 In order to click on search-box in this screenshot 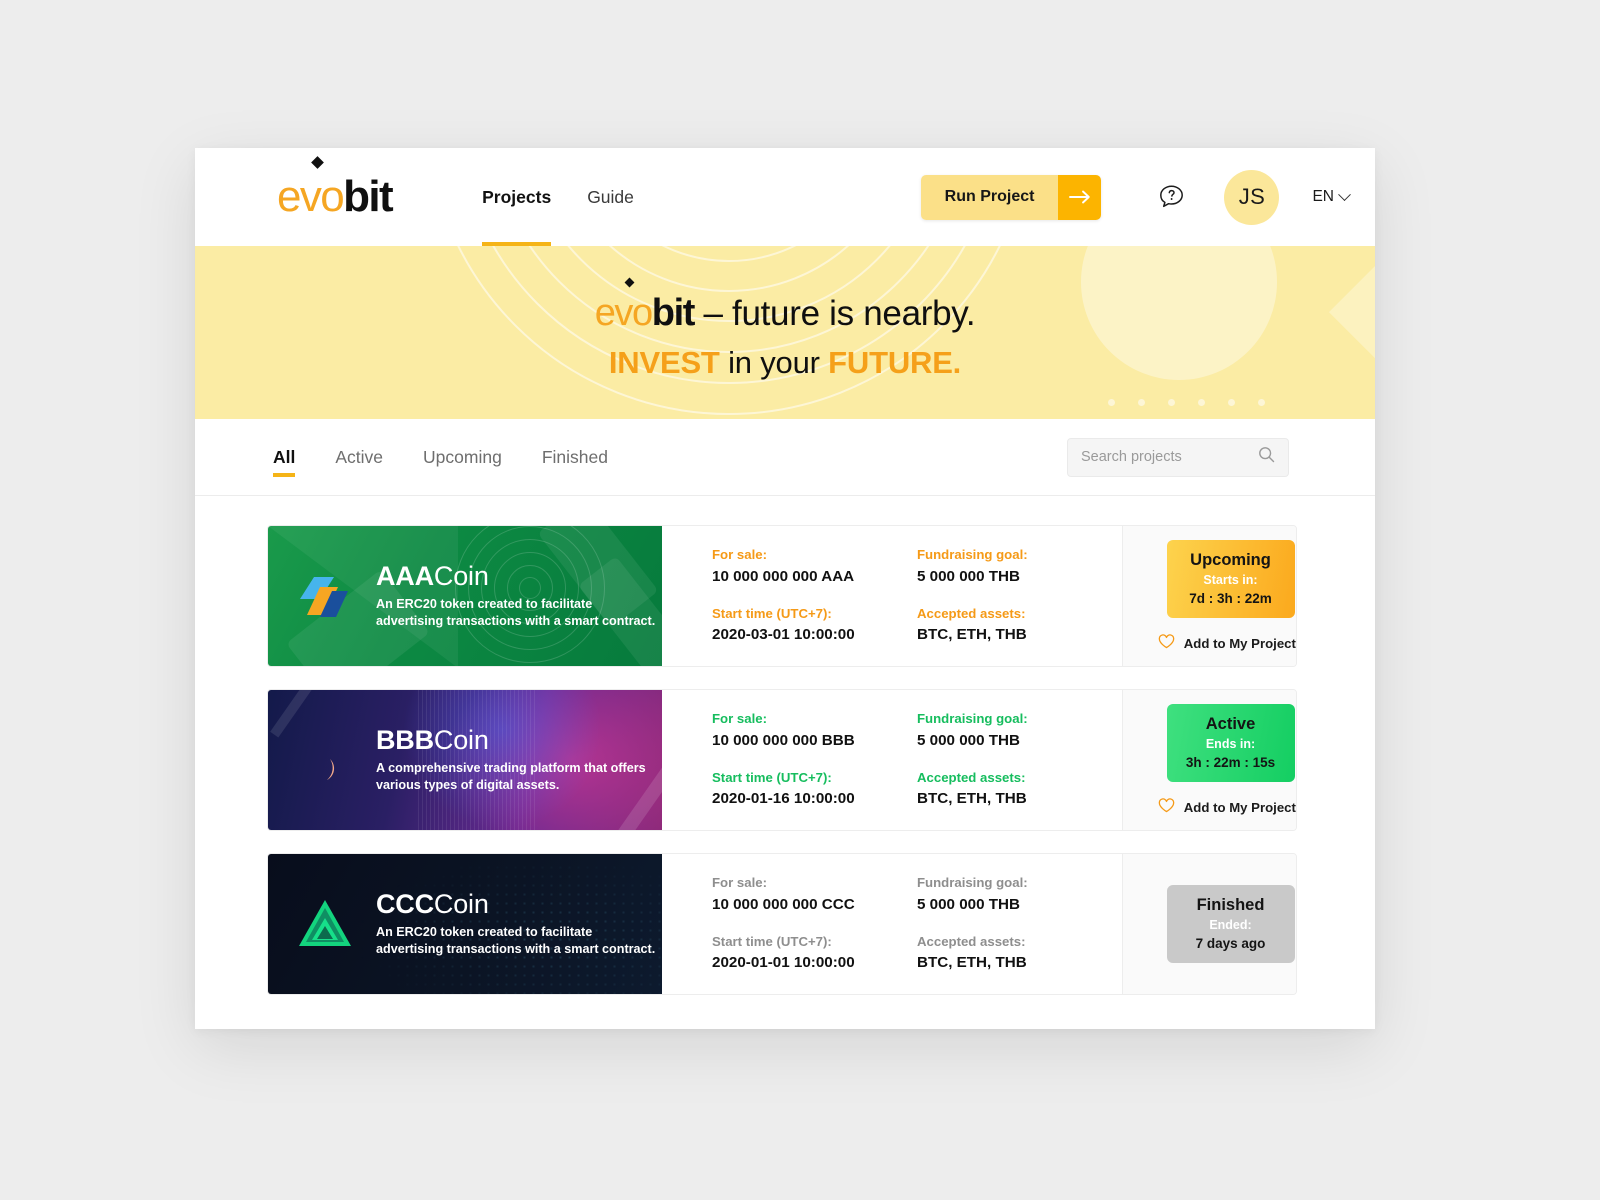, I will do `click(1178, 457)`.